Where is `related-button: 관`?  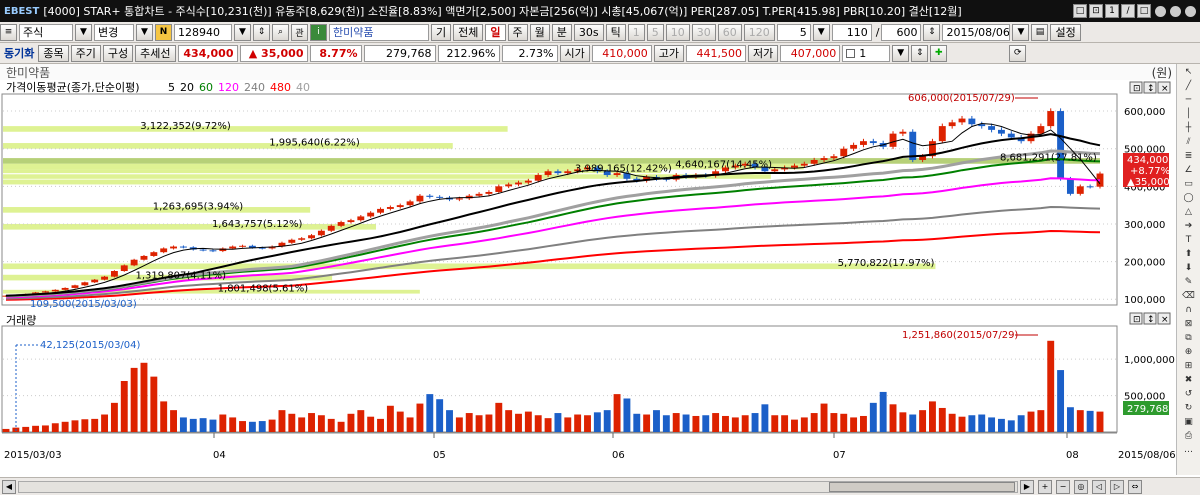 related-button: 관 is located at coordinates (299, 32).